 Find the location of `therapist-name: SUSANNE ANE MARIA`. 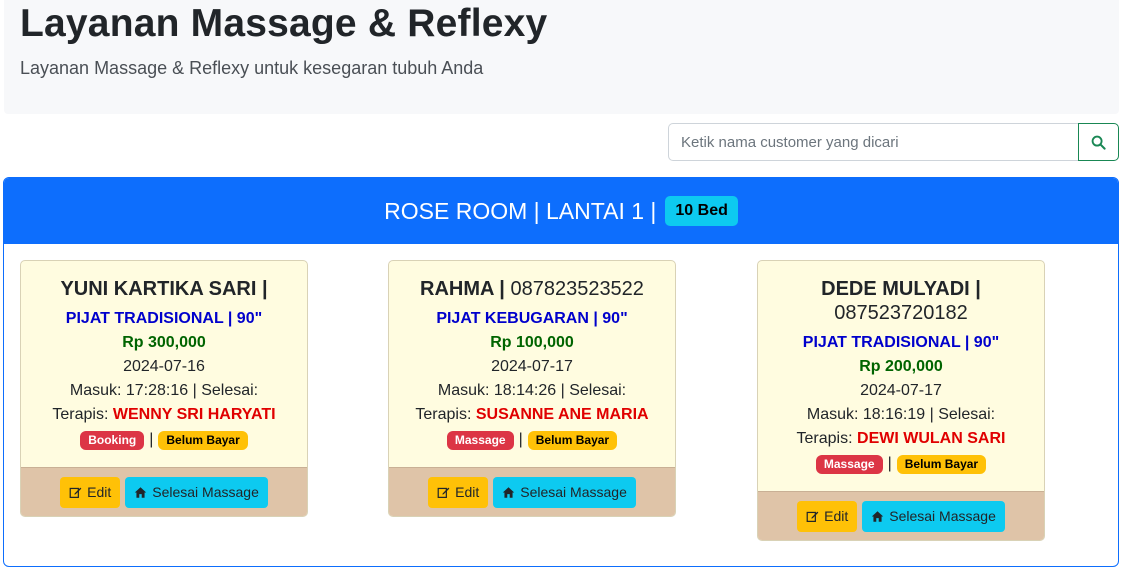

therapist-name: SUSANNE ANE MARIA is located at coordinates (562, 414).